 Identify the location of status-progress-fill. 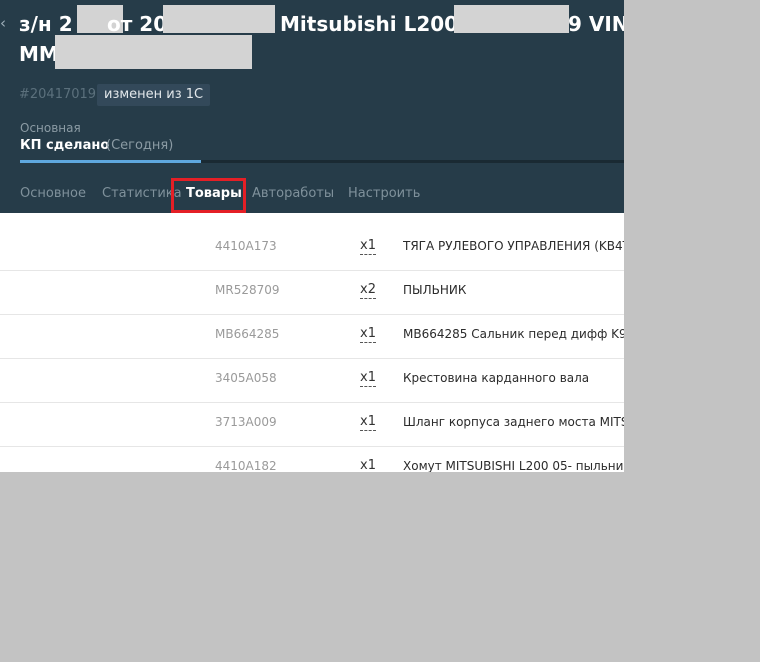
(110, 161).